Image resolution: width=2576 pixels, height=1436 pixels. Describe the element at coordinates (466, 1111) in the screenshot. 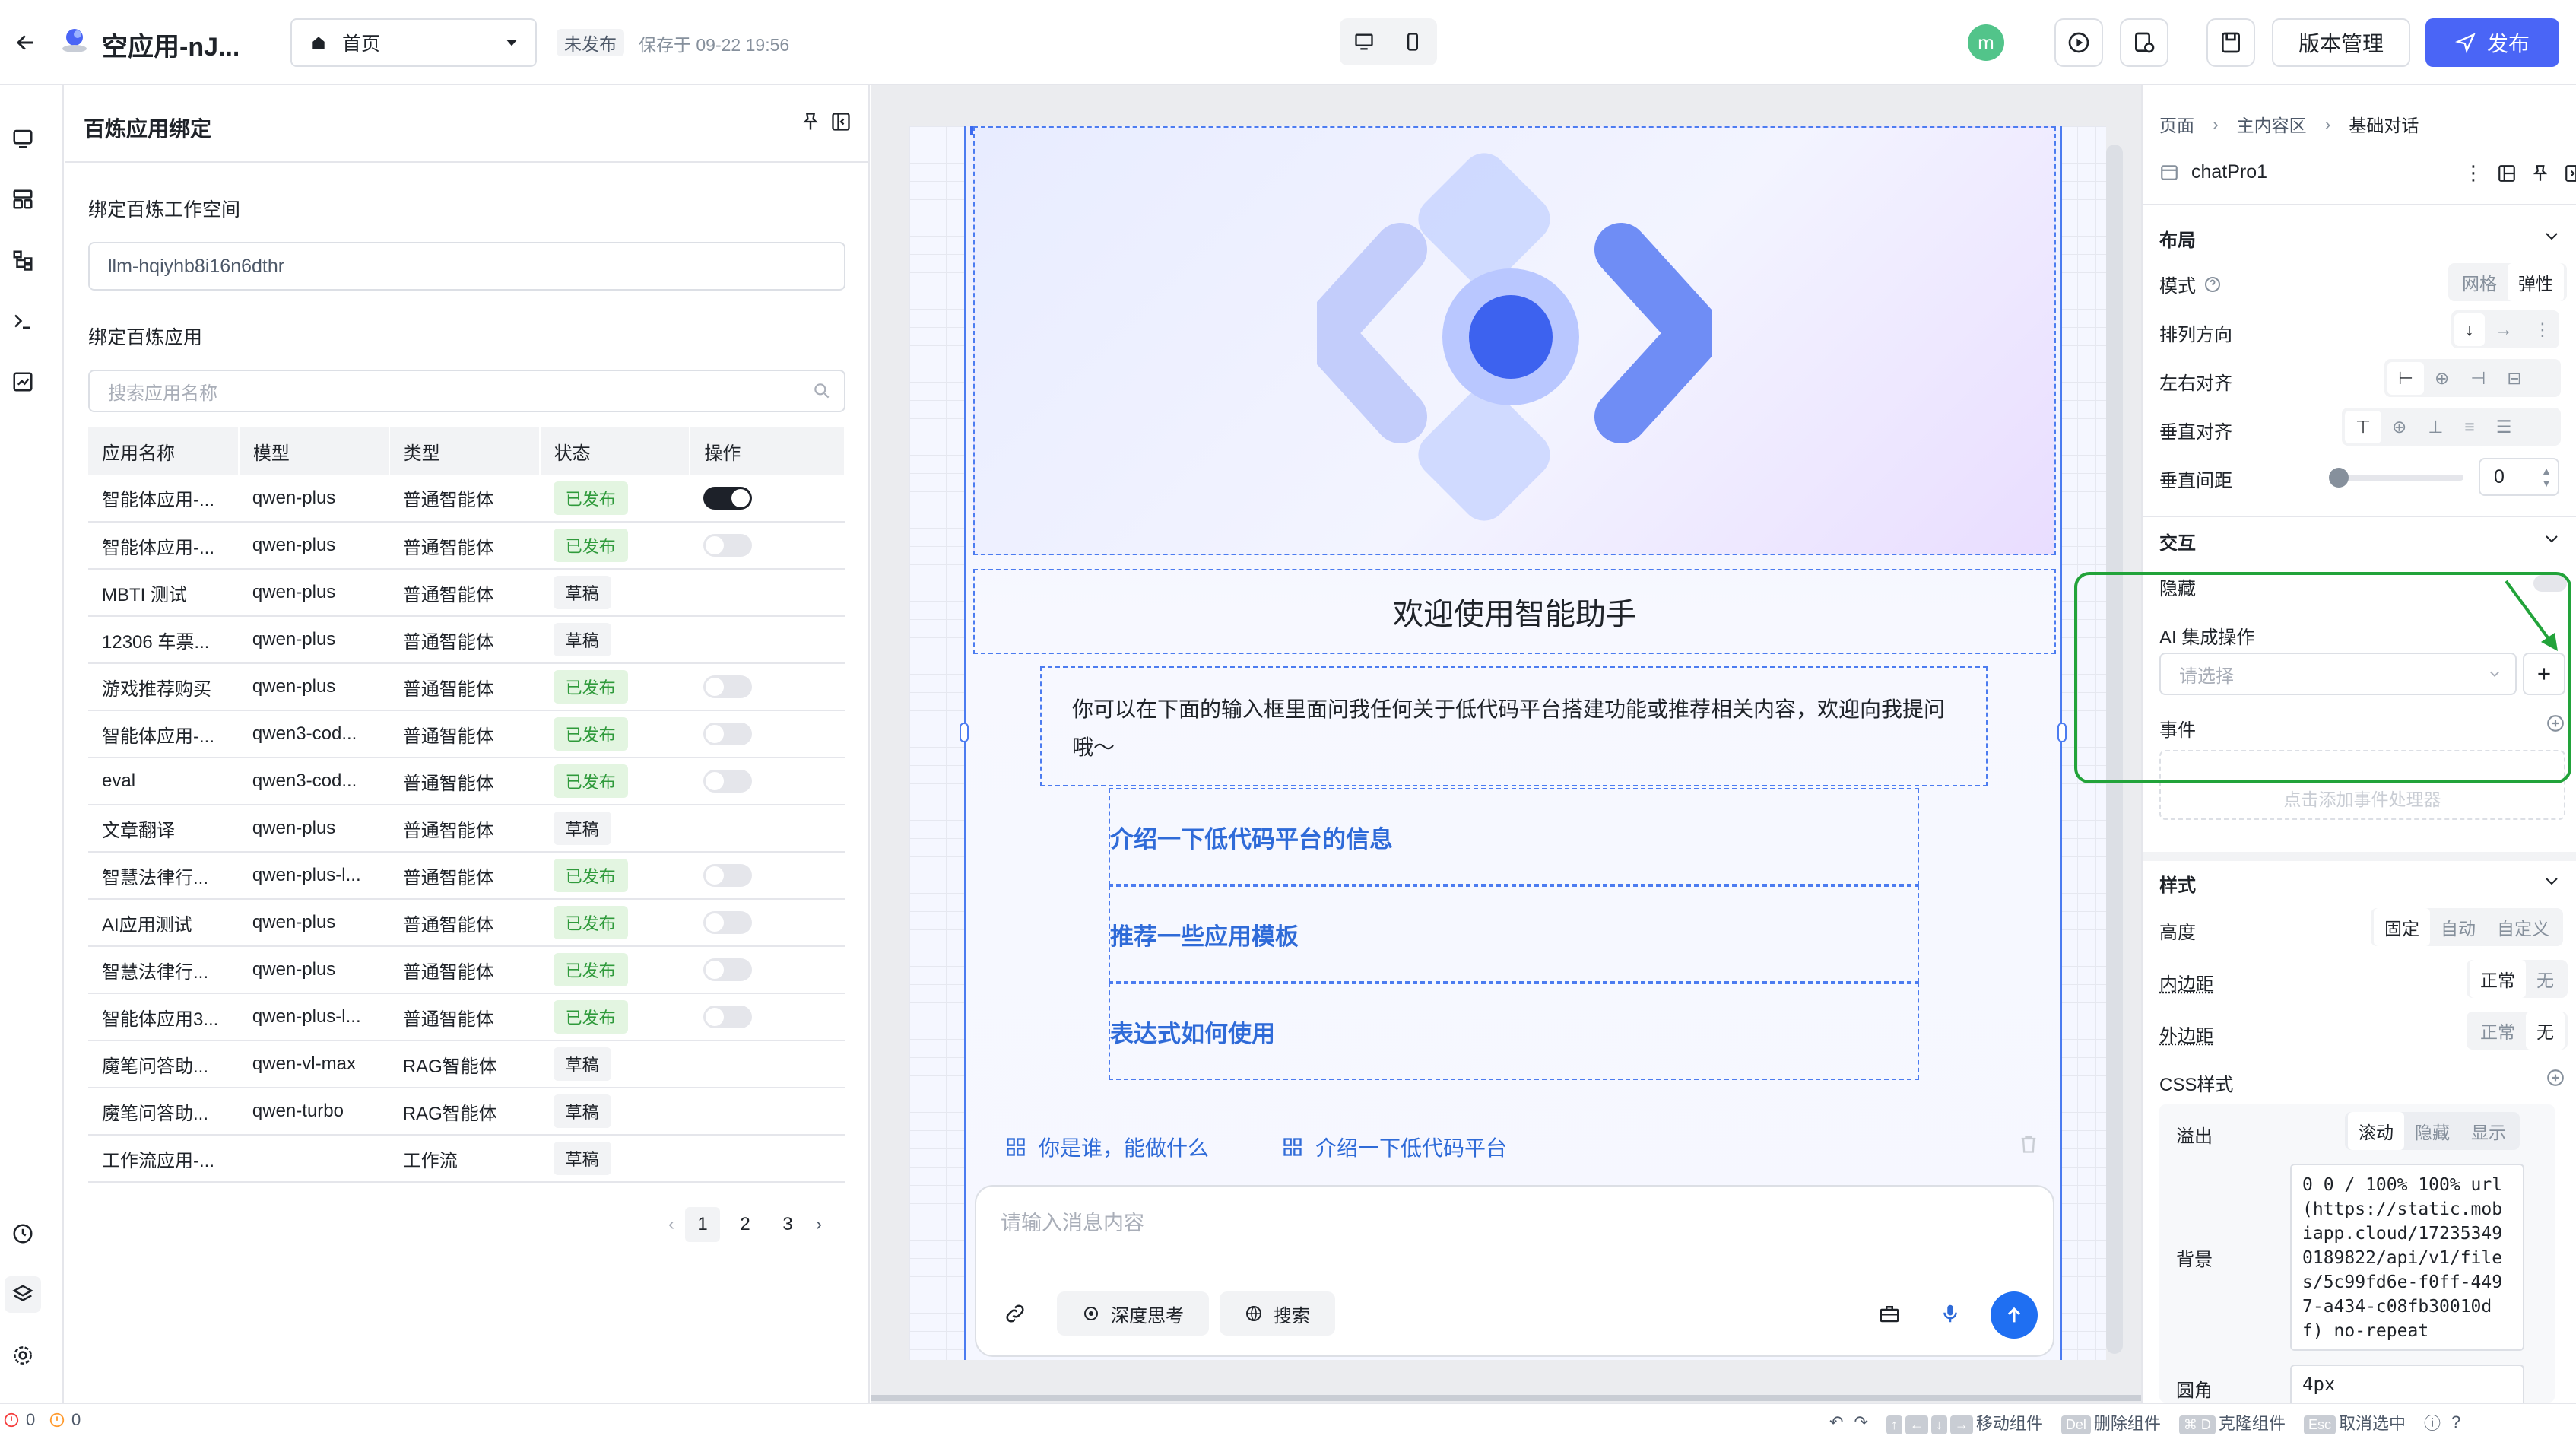

I see `table-row: 魔笔问答助... qwen-turbo RAG智能体 草稿` at that location.